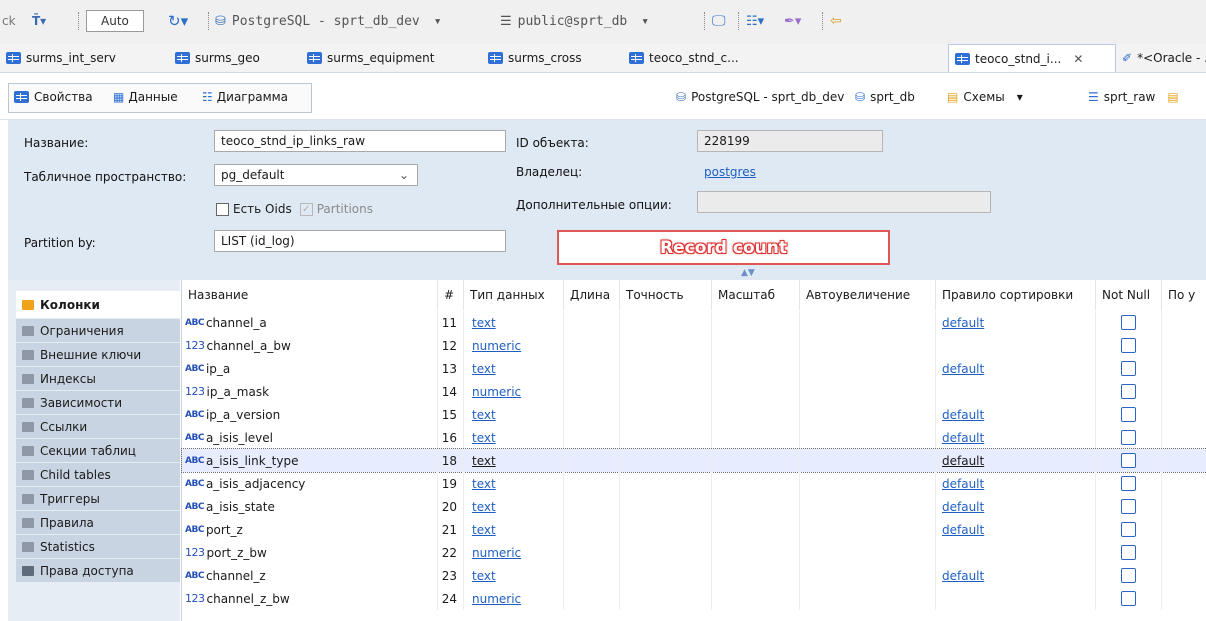  I want to click on breadcrumb-schema: ☰ sprt_raw ▤, so click(1133, 97).